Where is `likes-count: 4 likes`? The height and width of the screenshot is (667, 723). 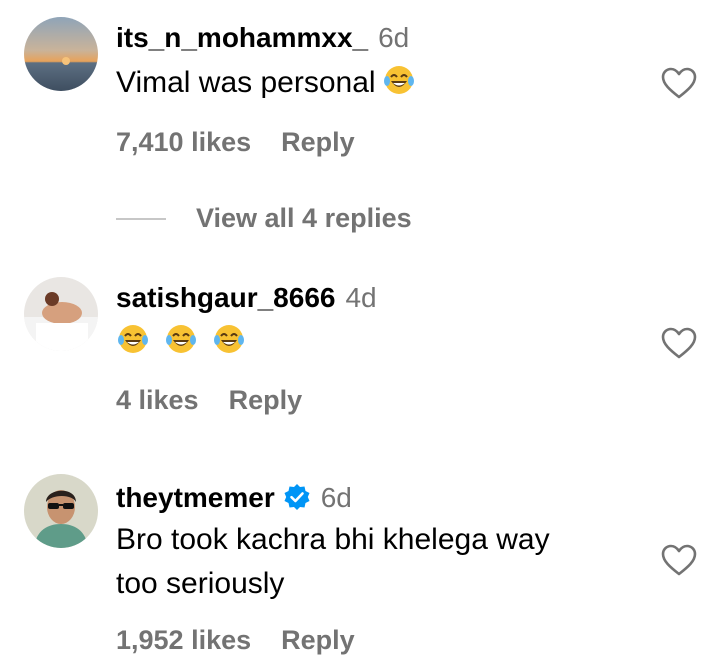 likes-count: 4 likes is located at coordinates (157, 400).